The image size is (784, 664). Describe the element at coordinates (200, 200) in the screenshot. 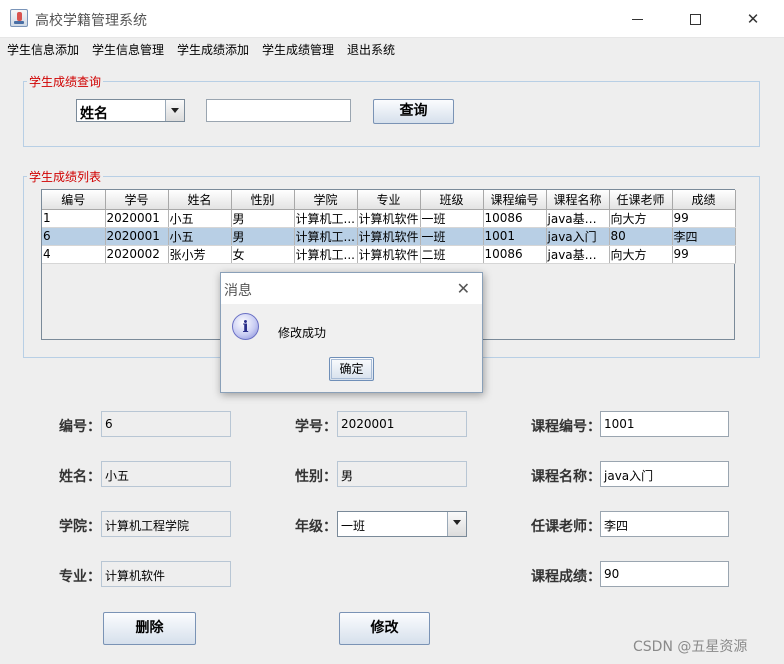

I see `column-header: 姓名` at that location.